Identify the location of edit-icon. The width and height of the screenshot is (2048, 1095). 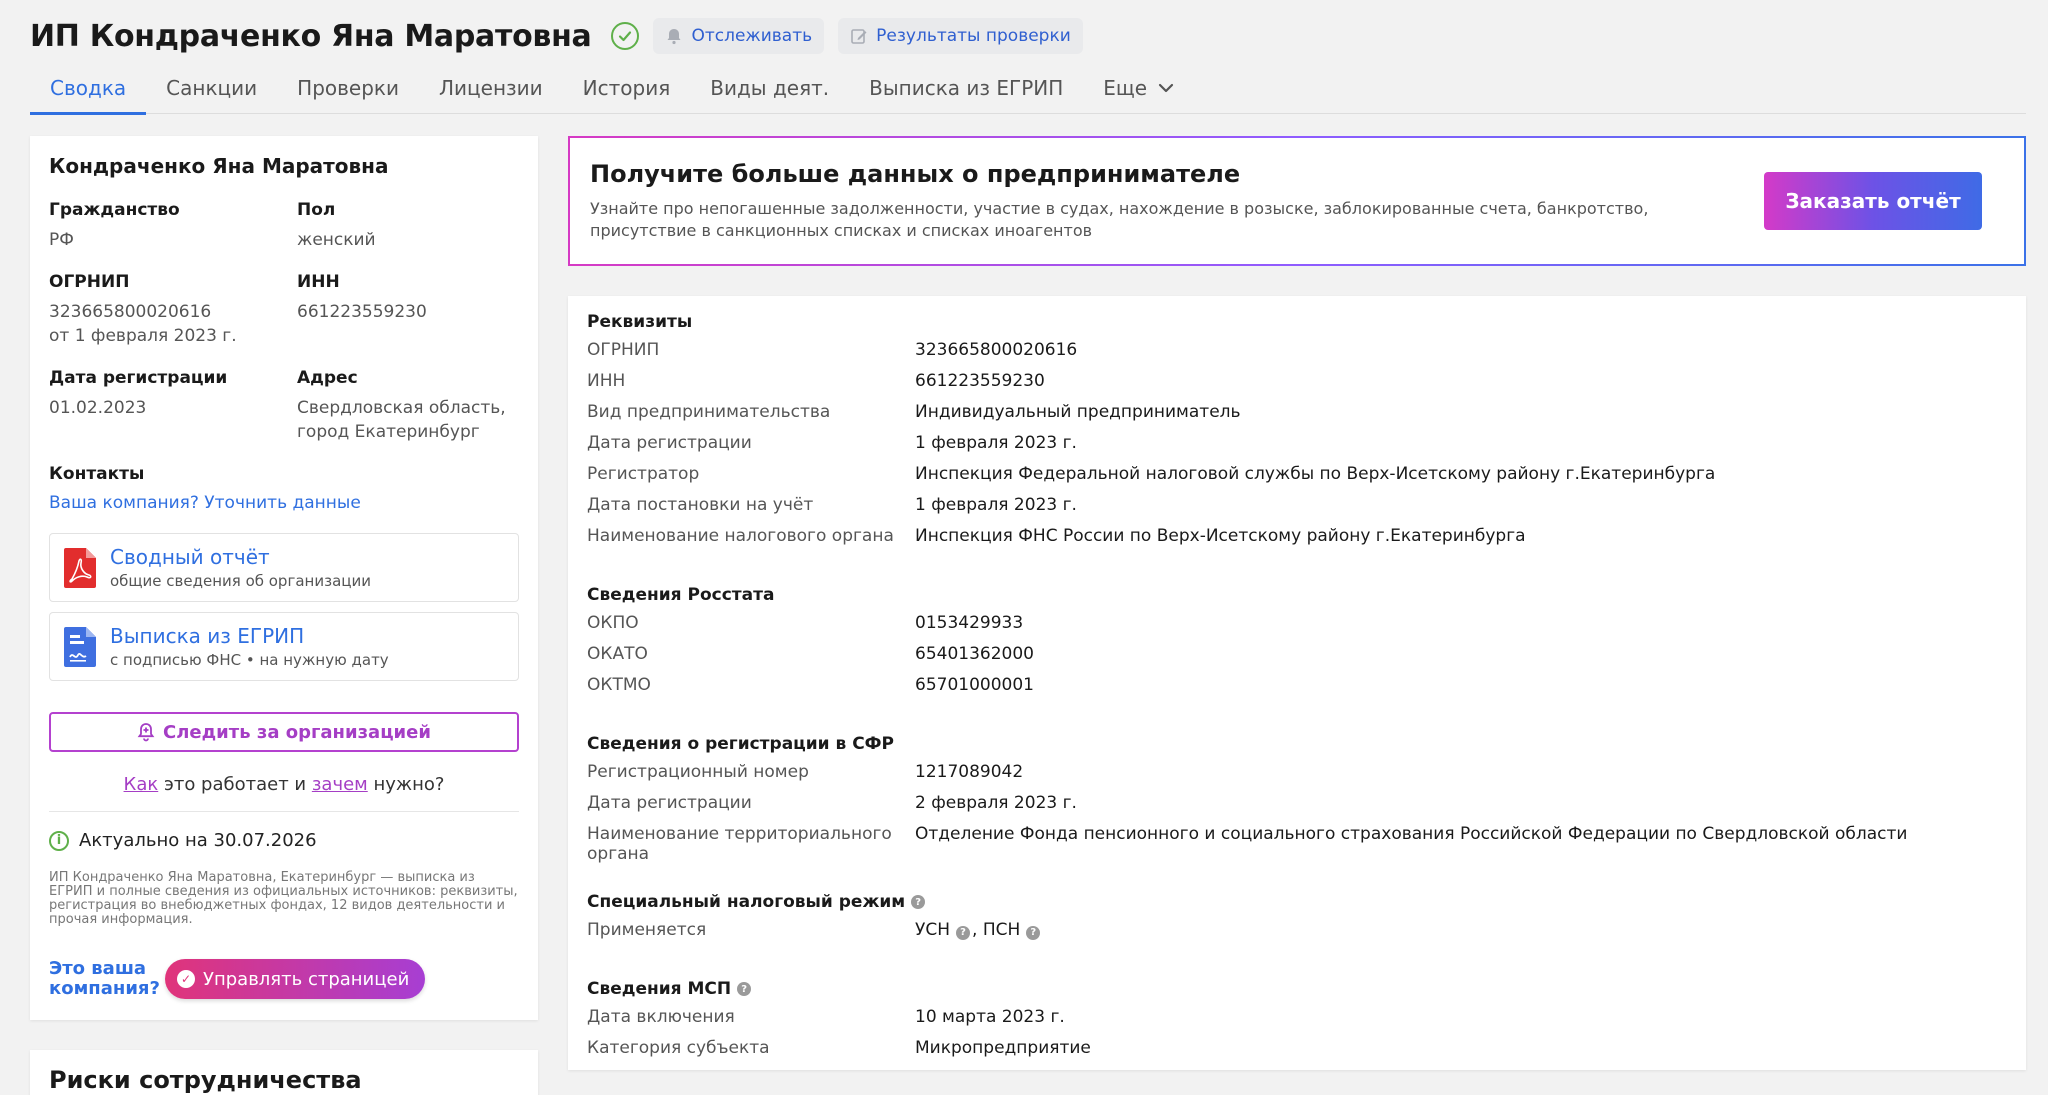
(859, 36).